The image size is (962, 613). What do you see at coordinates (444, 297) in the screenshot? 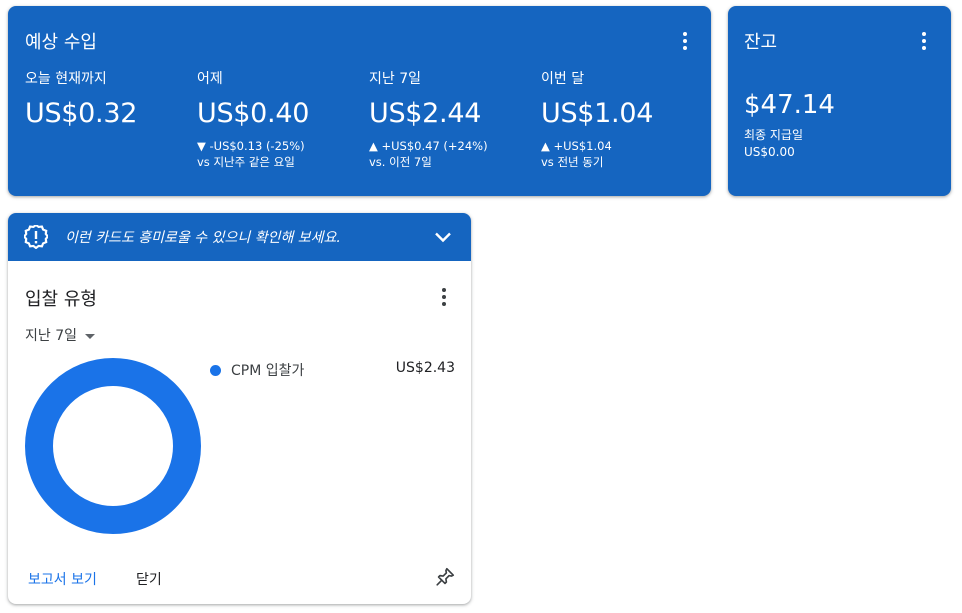
I see `bid-type-more-icon` at bounding box center [444, 297].